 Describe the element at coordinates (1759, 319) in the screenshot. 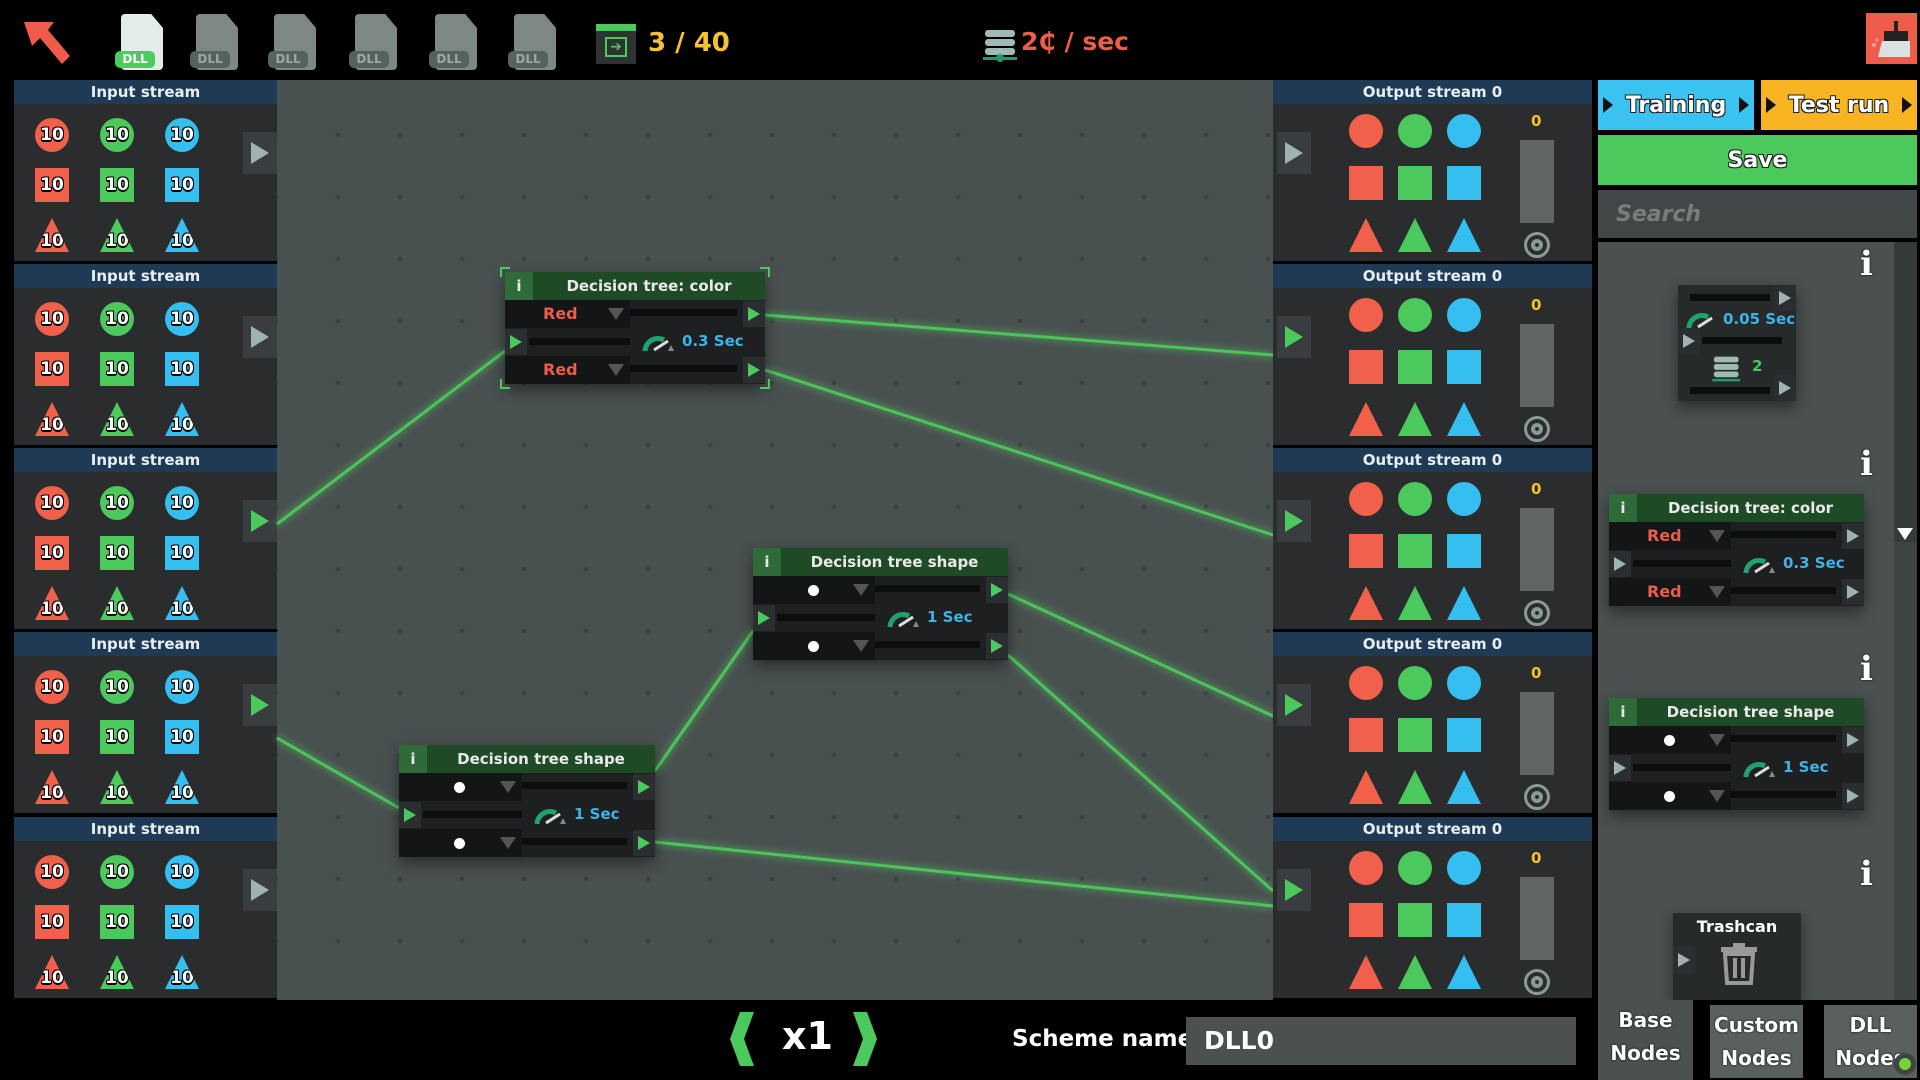

I see `delay-time: 0.05 Sec` at that location.